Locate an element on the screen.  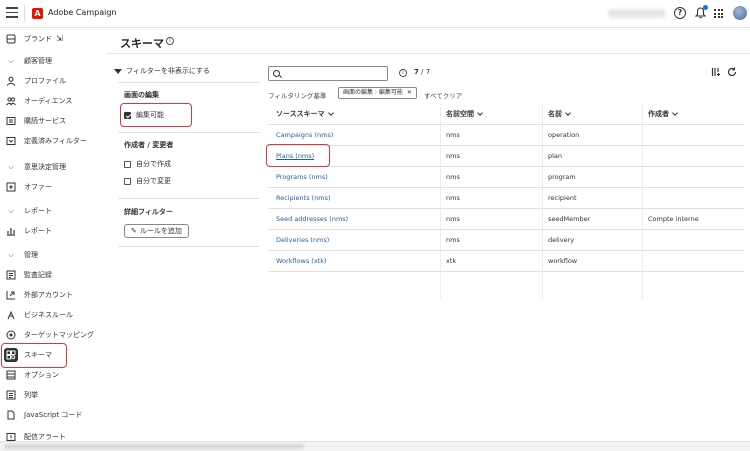
org-switcher is located at coordinates (637, 13).